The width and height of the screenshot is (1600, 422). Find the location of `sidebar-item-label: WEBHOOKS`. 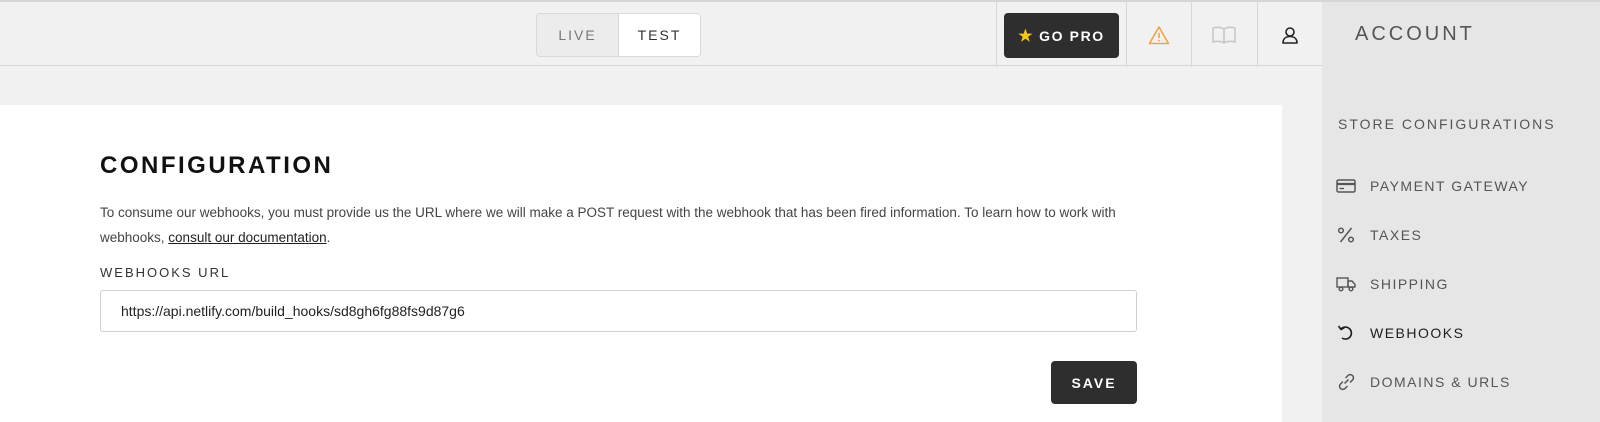

sidebar-item-label: WEBHOOKS is located at coordinates (1417, 333).